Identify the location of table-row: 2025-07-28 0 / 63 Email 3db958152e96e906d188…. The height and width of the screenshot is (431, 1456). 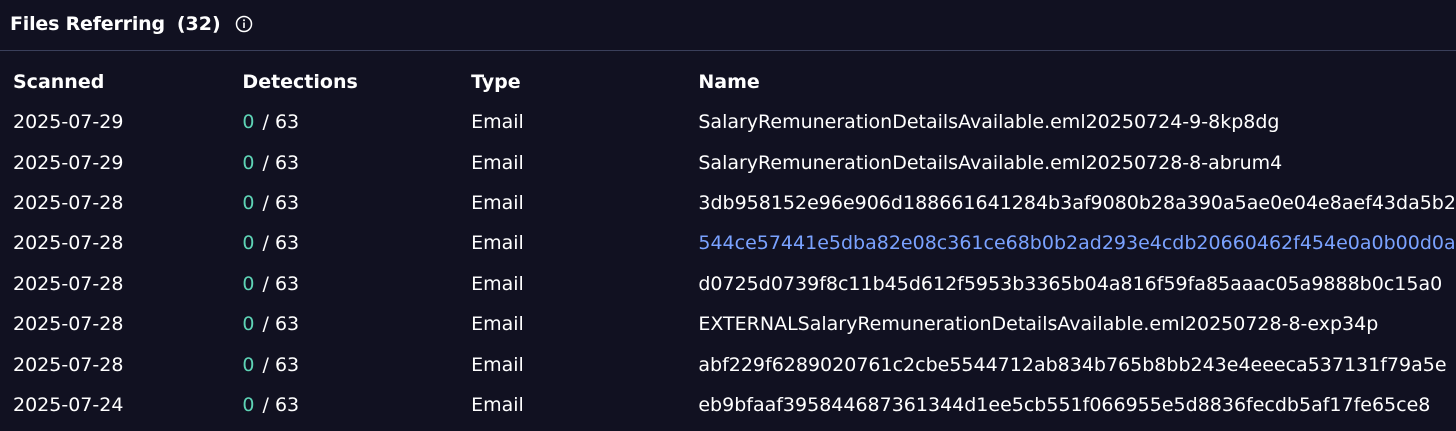
(728, 203).